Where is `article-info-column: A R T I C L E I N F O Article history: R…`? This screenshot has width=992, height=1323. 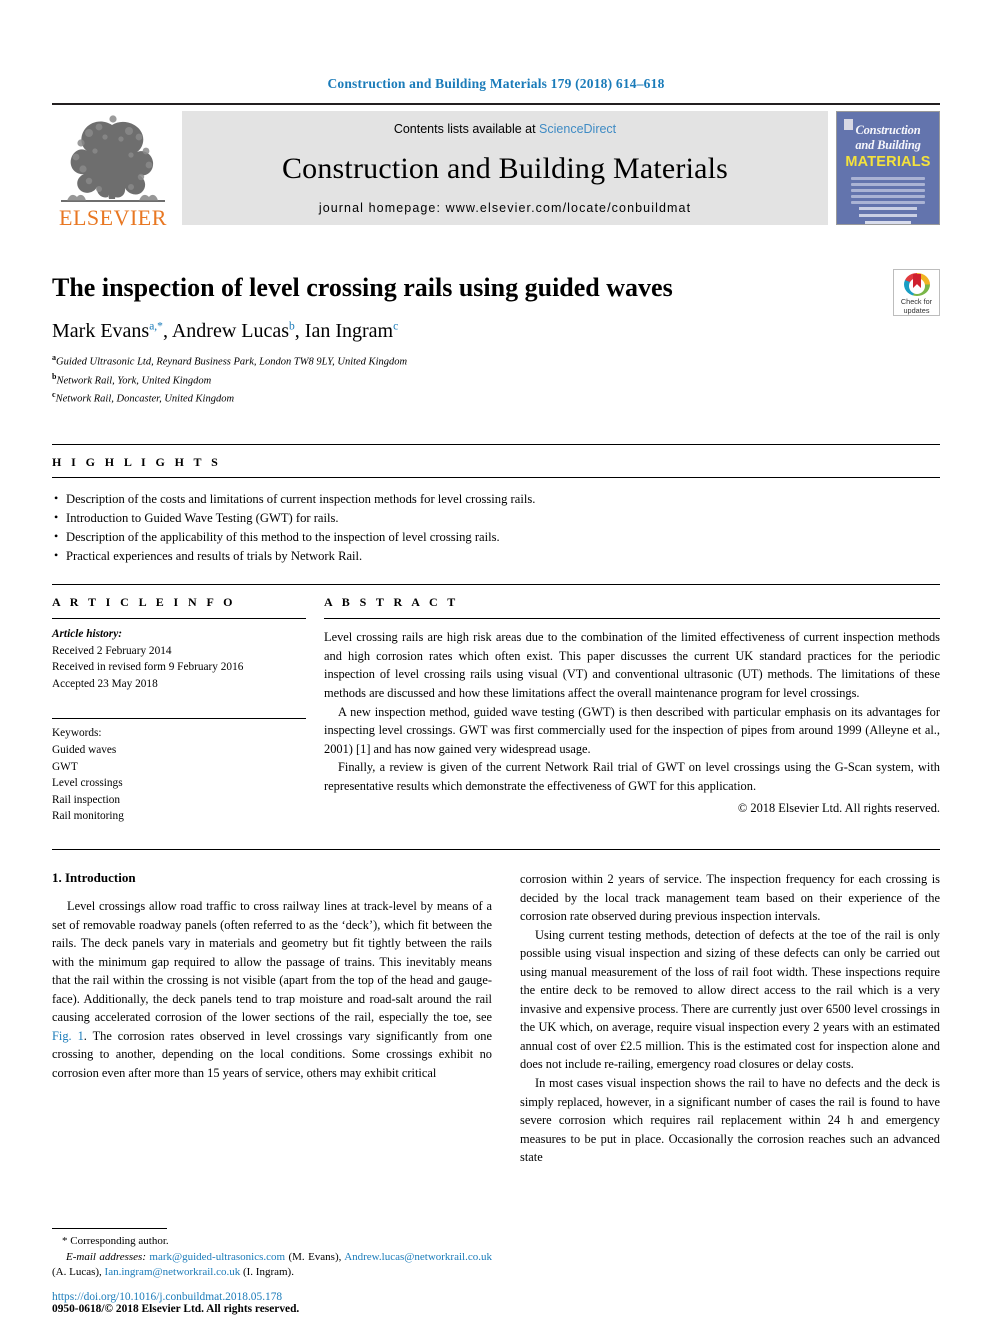 article-info-column: A R T I C L E I N F O Article history: R… is located at coordinates (187, 710).